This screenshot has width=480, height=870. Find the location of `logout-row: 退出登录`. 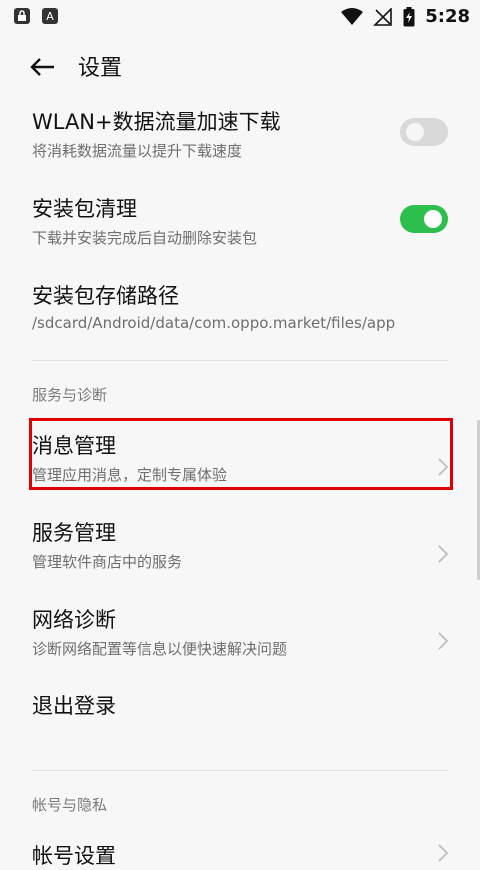

logout-row: 退出登录 is located at coordinates (240, 710).